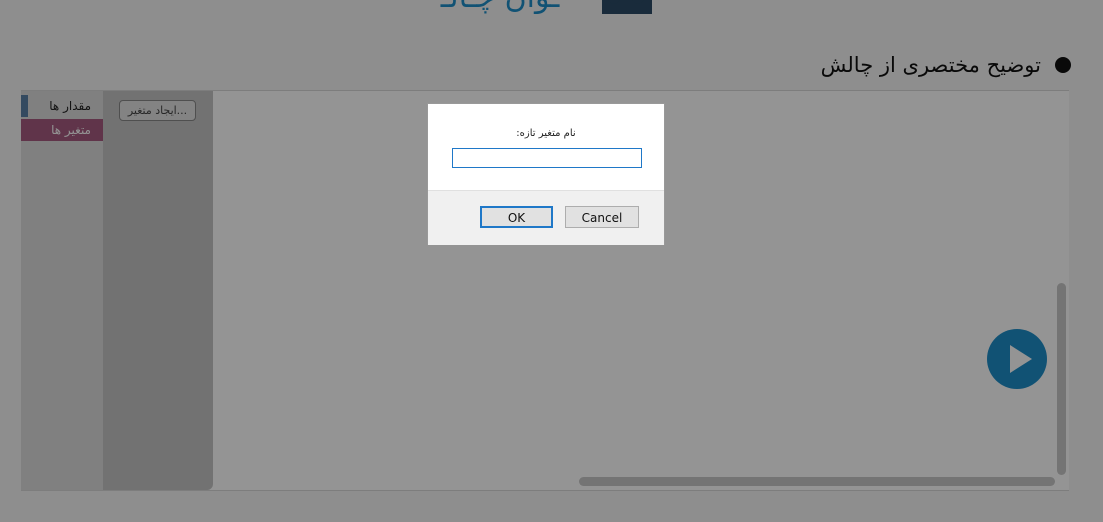 The image size is (1103, 522). What do you see at coordinates (602, 217) in the screenshot?
I see `cancel-button: Cancel` at bounding box center [602, 217].